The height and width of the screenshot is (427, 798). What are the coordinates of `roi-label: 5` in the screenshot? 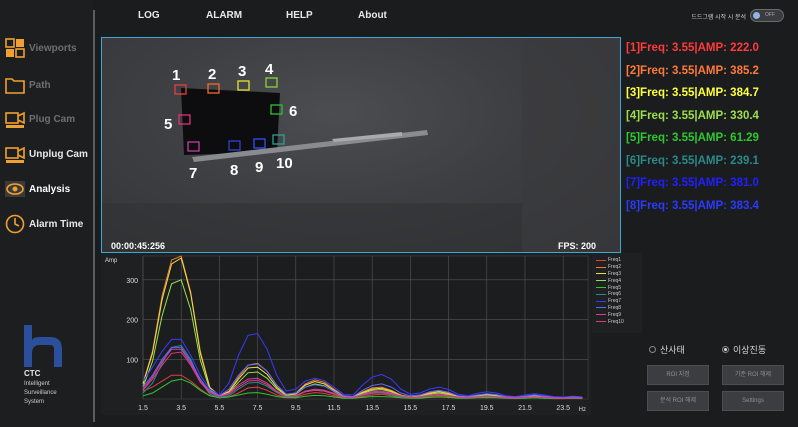 It's located at (168, 124).